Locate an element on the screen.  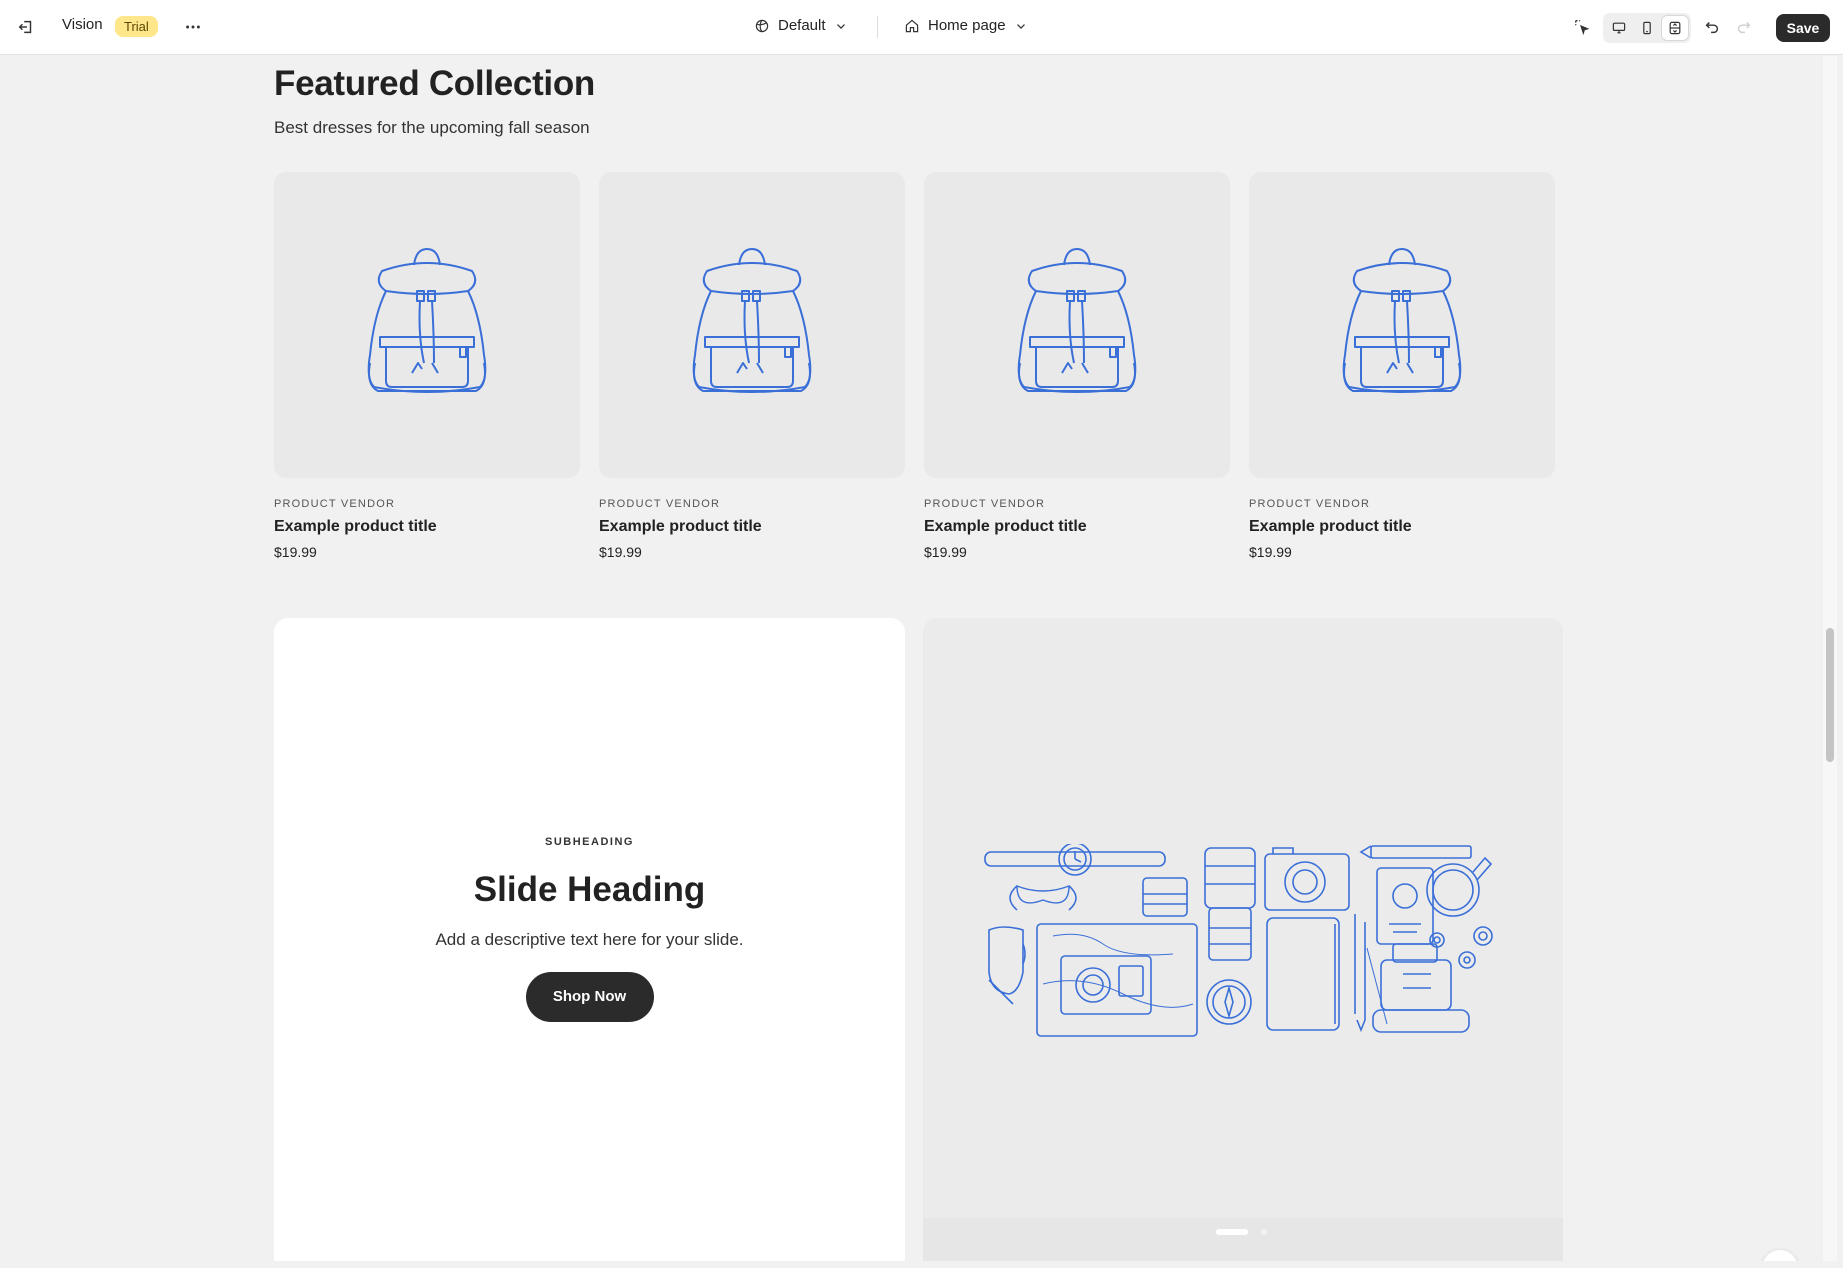
exit-icon is located at coordinates (25, 27).